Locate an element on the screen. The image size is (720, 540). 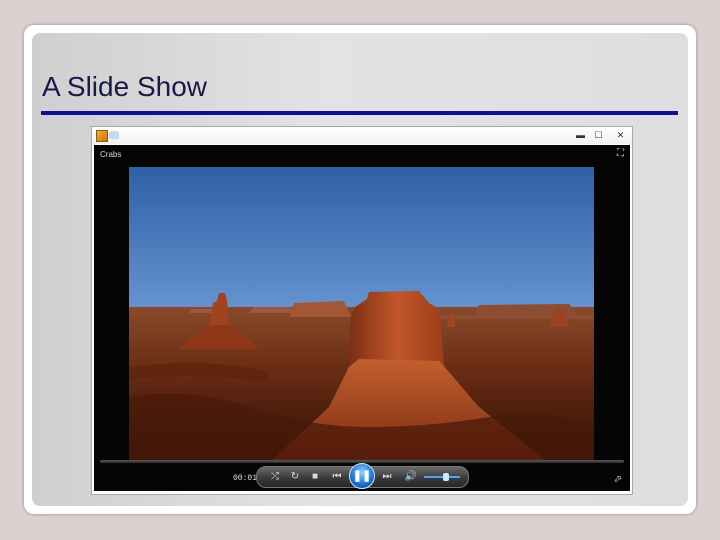
player-titlebar: ▬ ☐ ✕ is located at coordinates (362, 135).